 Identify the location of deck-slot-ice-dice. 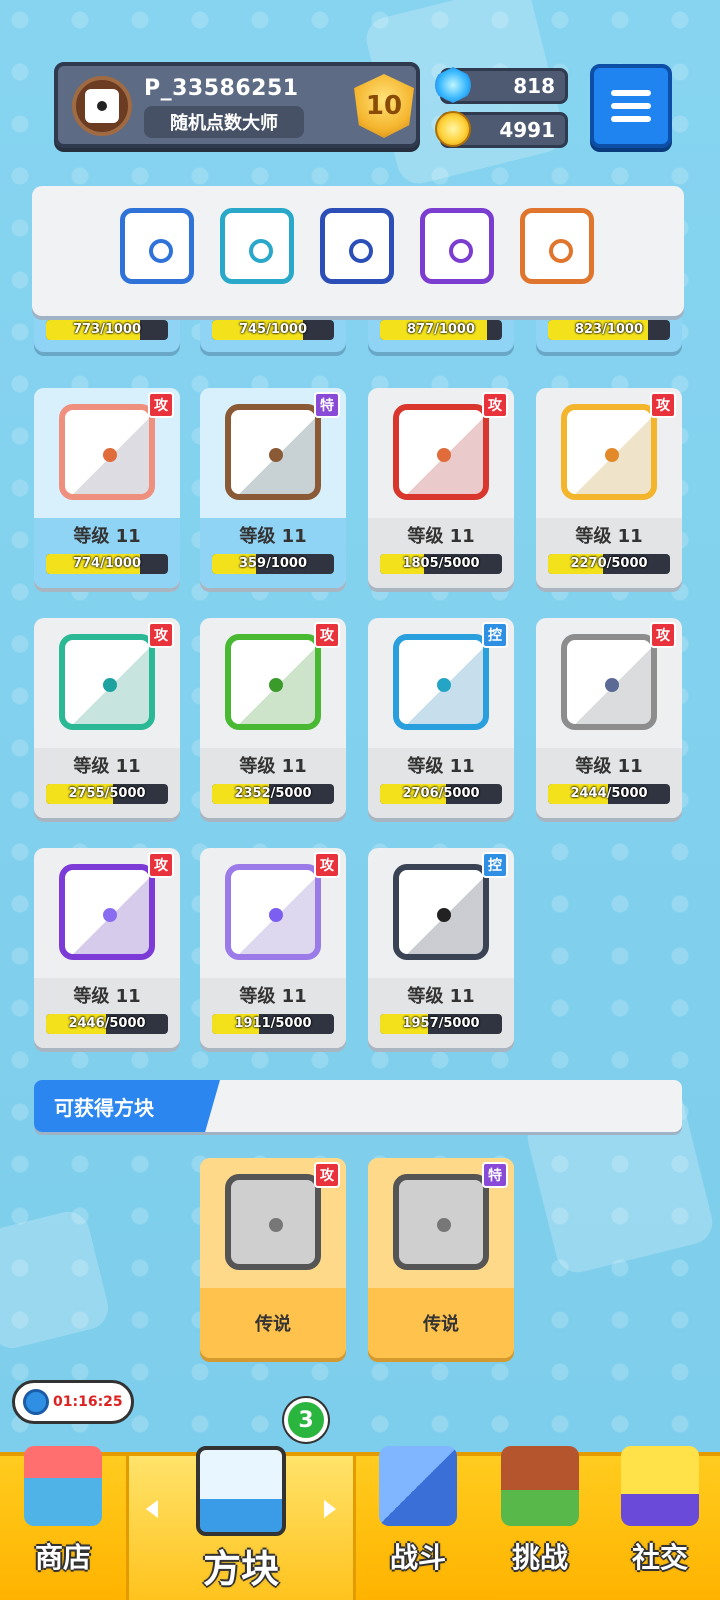
(157, 246).